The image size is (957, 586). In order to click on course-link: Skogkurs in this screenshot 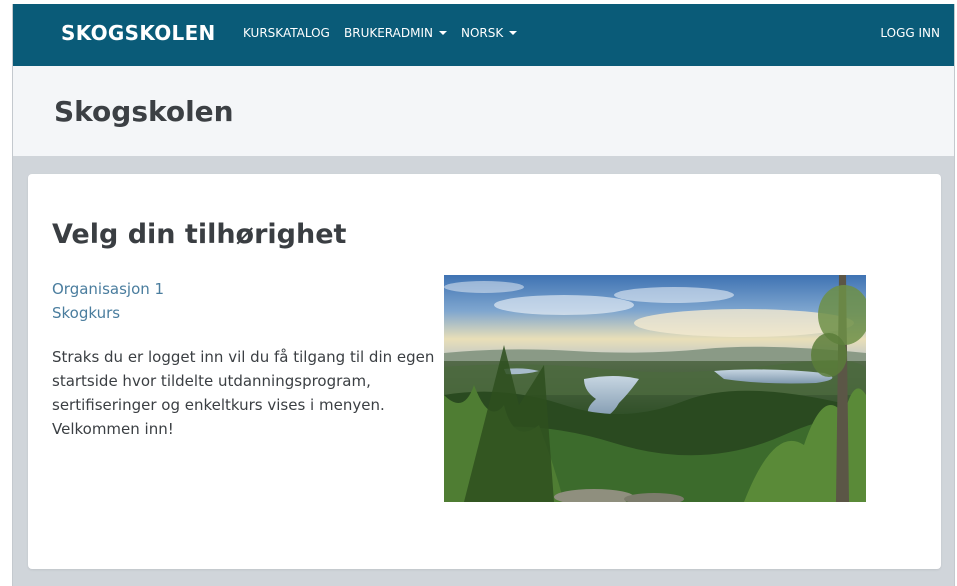, I will do `click(86, 313)`.